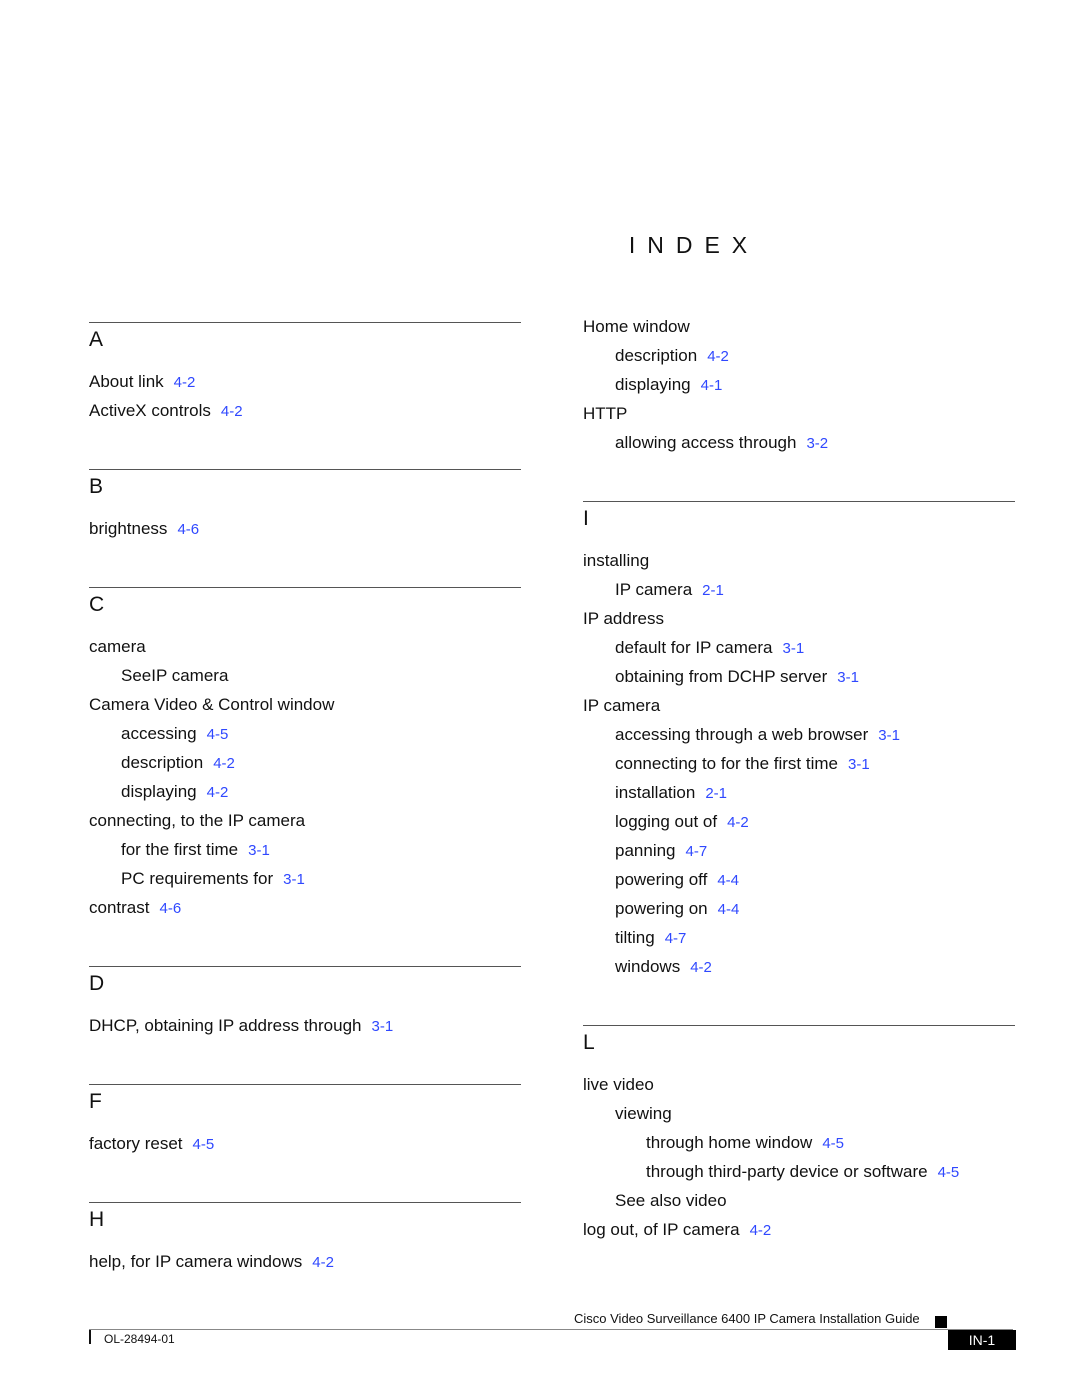 Image resolution: width=1080 pixels, height=1397 pixels. I want to click on section-letter: I, so click(586, 518).